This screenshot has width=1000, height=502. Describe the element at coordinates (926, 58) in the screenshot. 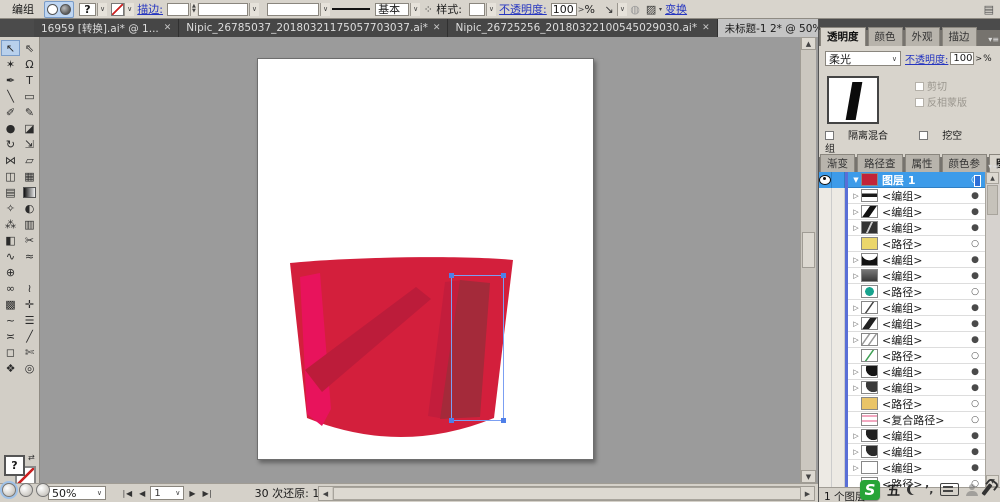

I see `panel-opacity-link: 不透明度:` at that location.